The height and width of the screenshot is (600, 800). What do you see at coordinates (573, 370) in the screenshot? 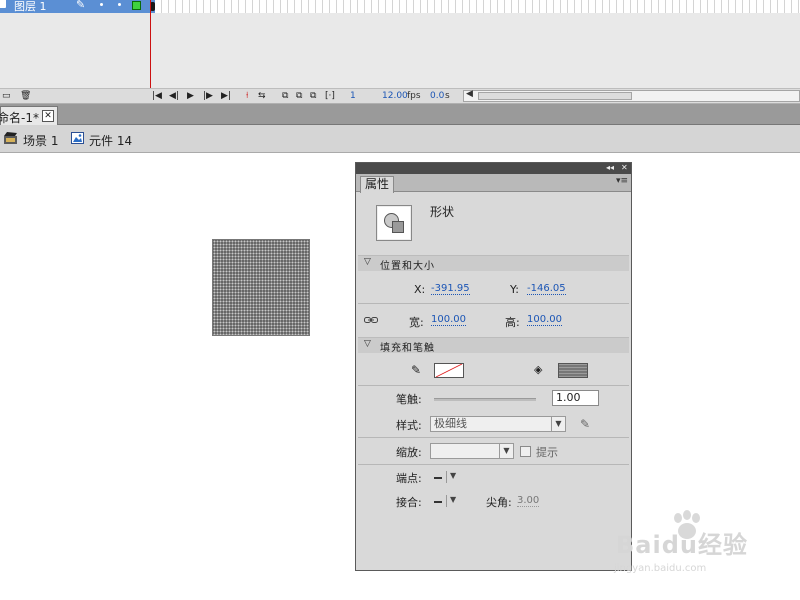
I see `fill-color-swatch` at bounding box center [573, 370].